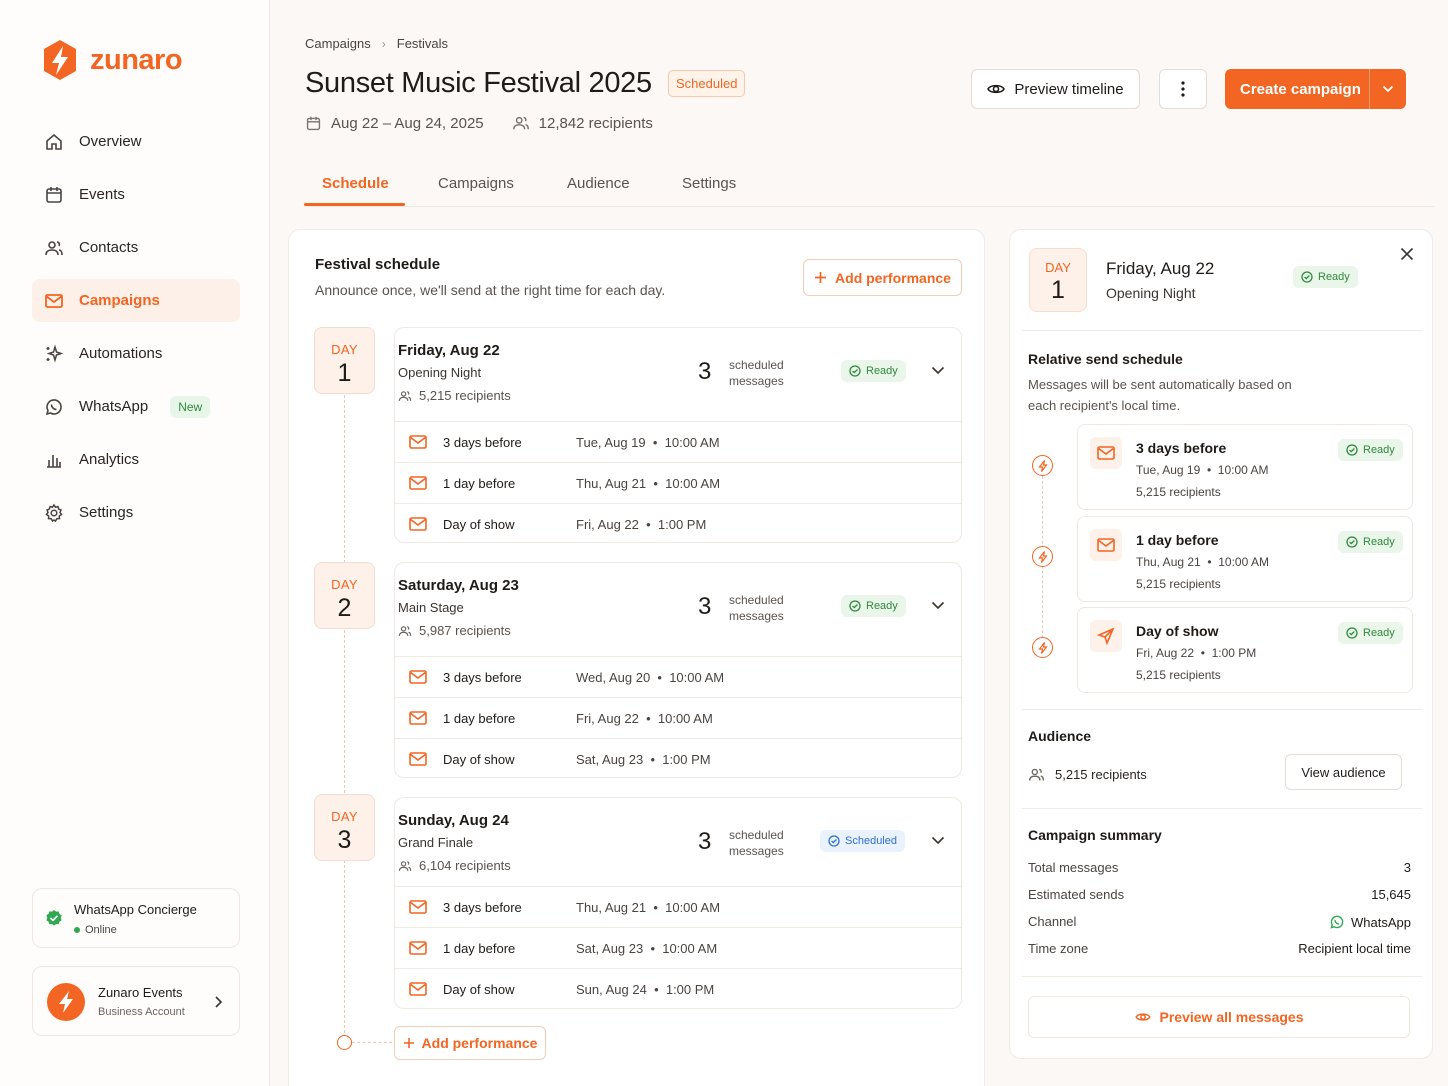 This screenshot has width=1448, height=1086. What do you see at coordinates (1055, 89) in the screenshot?
I see `preview-timeline-button: Preview timeline` at bounding box center [1055, 89].